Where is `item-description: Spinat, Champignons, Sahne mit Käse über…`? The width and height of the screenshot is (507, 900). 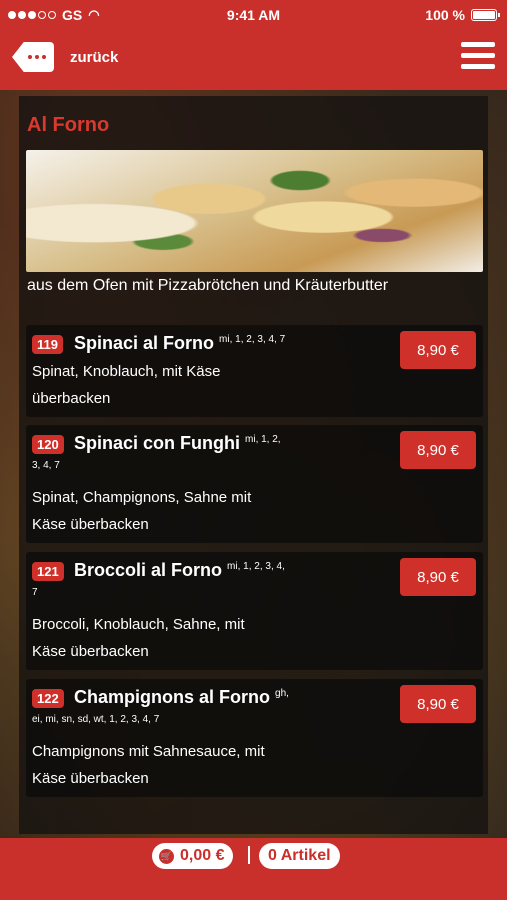 item-description: Spinat, Champignons, Sahne mit Käse über… is located at coordinates (182, 511).